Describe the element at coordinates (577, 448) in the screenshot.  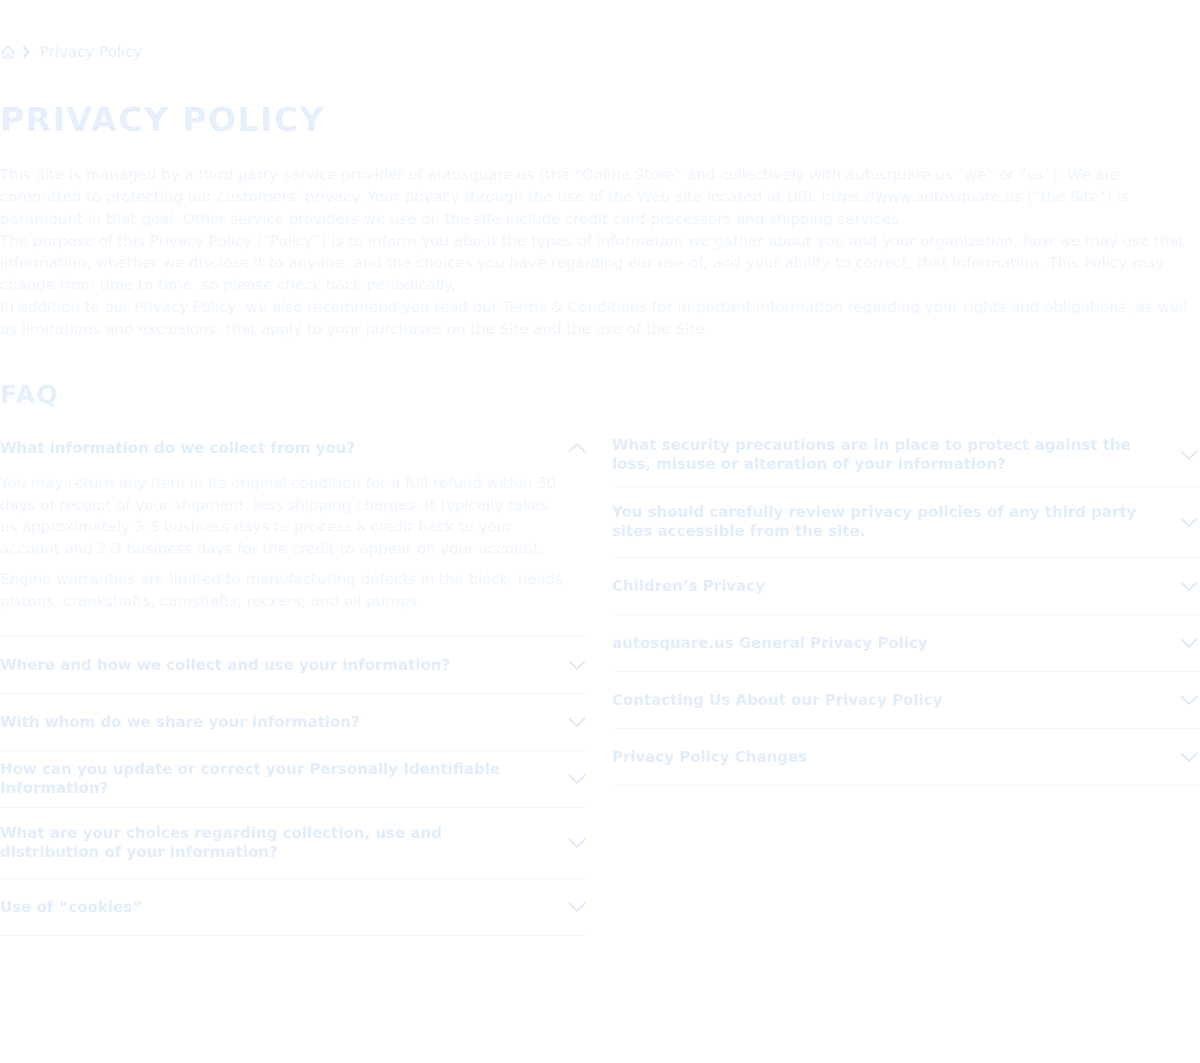
I see `chevron-up-icon` at that location.